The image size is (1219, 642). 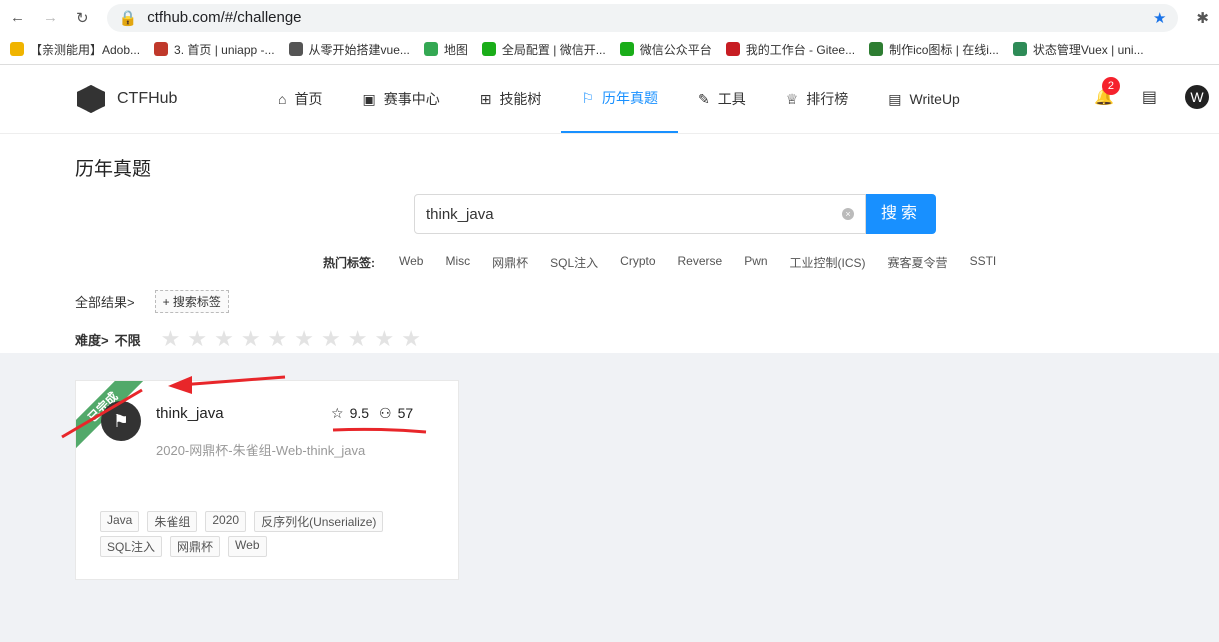 I want to click on search-button: 搜索, so click(x=901, y=214).